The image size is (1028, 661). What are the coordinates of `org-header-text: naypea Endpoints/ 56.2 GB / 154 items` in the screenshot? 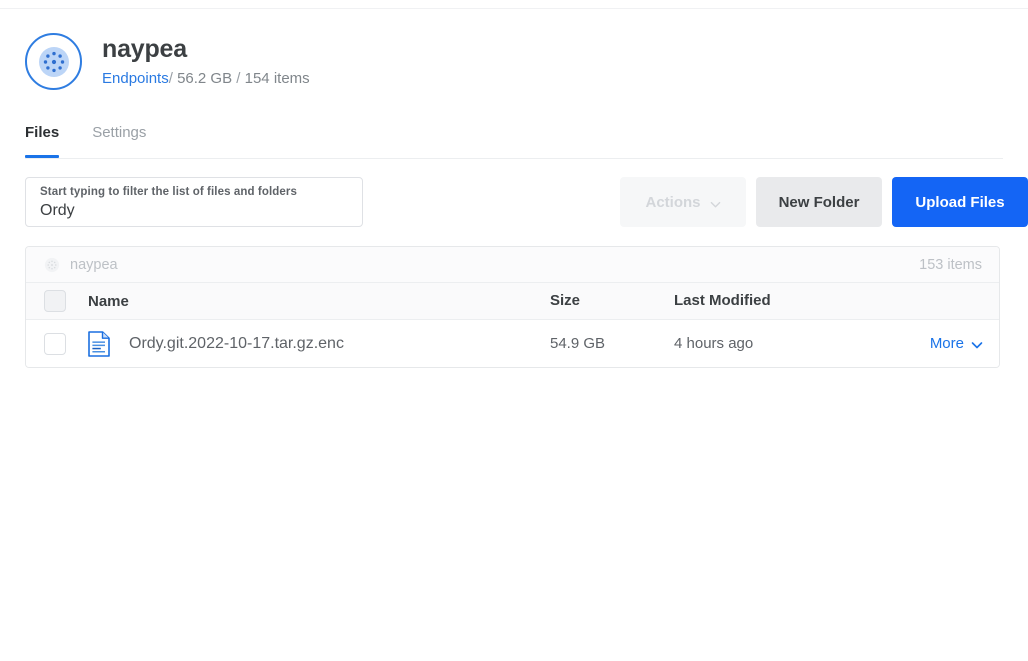 It's located at (206, 61).